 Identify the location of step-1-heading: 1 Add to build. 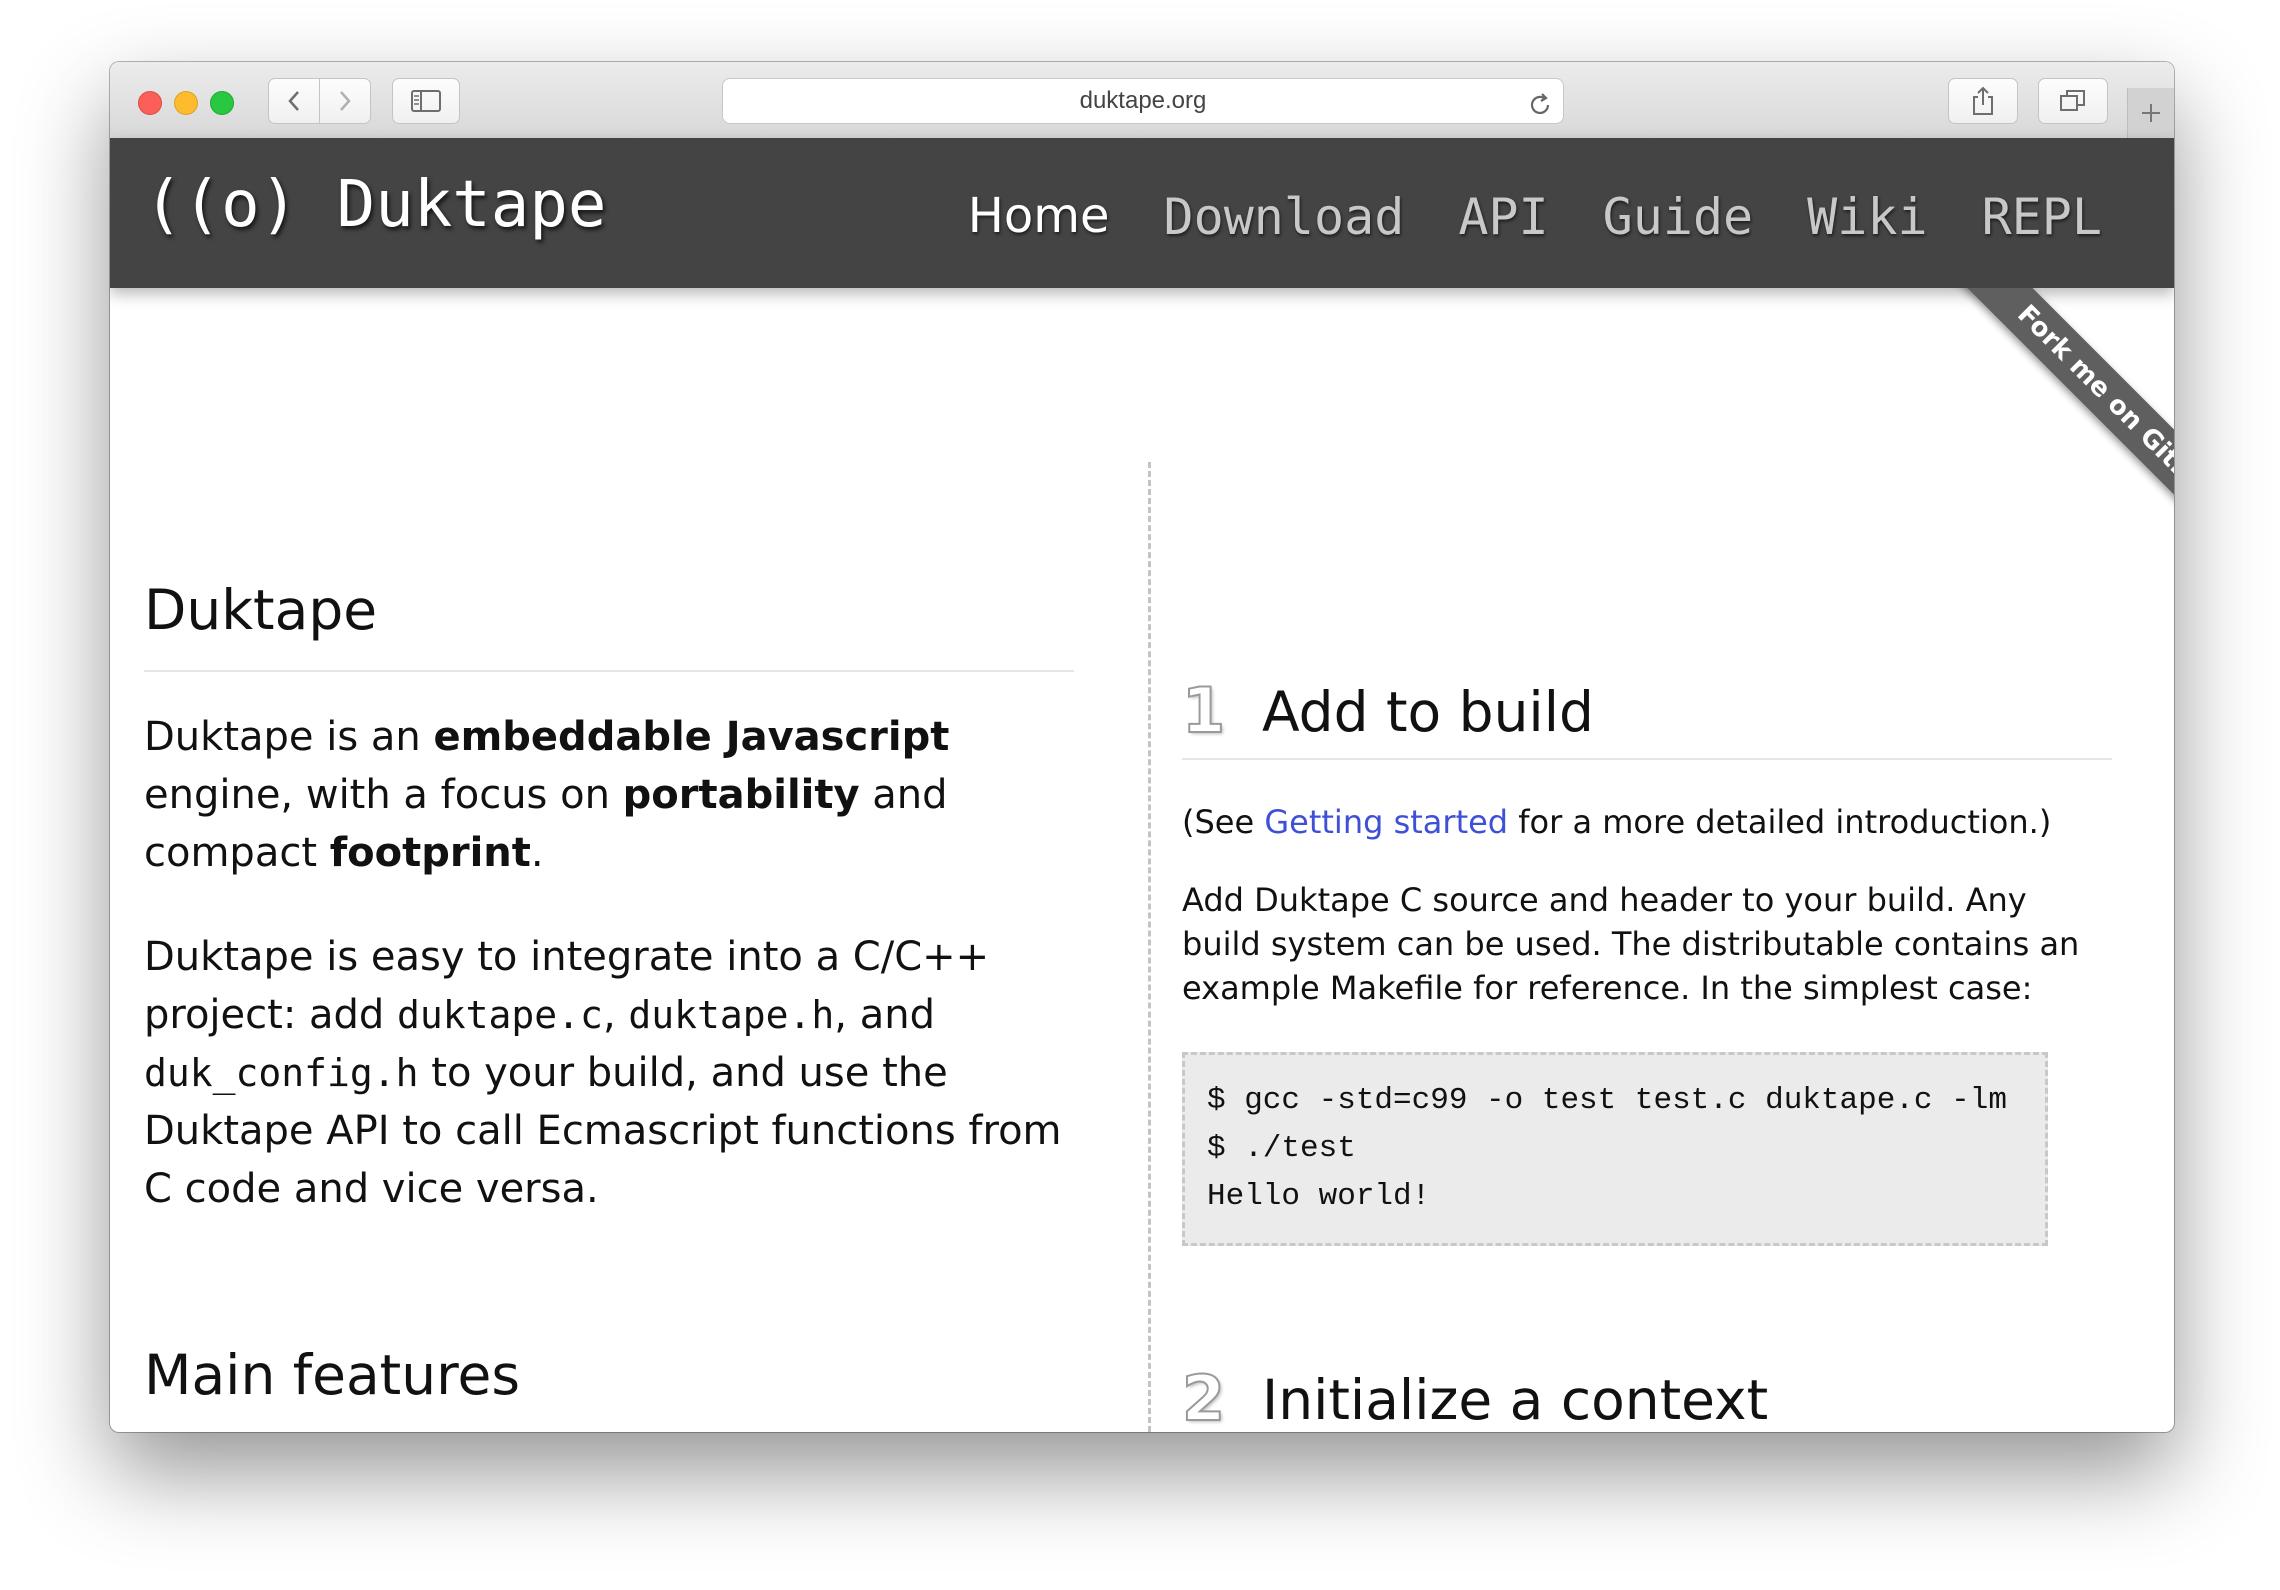
(1646, 714).